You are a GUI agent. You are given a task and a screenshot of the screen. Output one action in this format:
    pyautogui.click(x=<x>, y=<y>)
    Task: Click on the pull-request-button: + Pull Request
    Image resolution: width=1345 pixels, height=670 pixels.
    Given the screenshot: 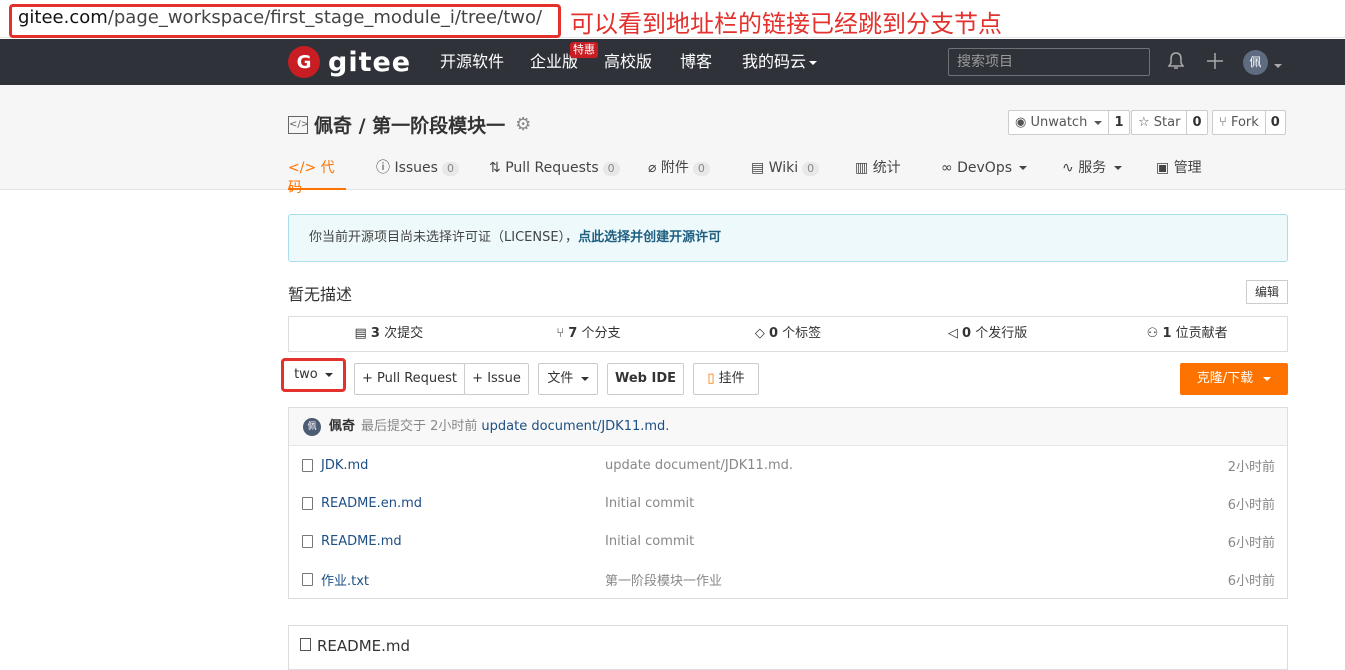 What is the action you would take?
    pyautogui.click(x=409, y=379)
    